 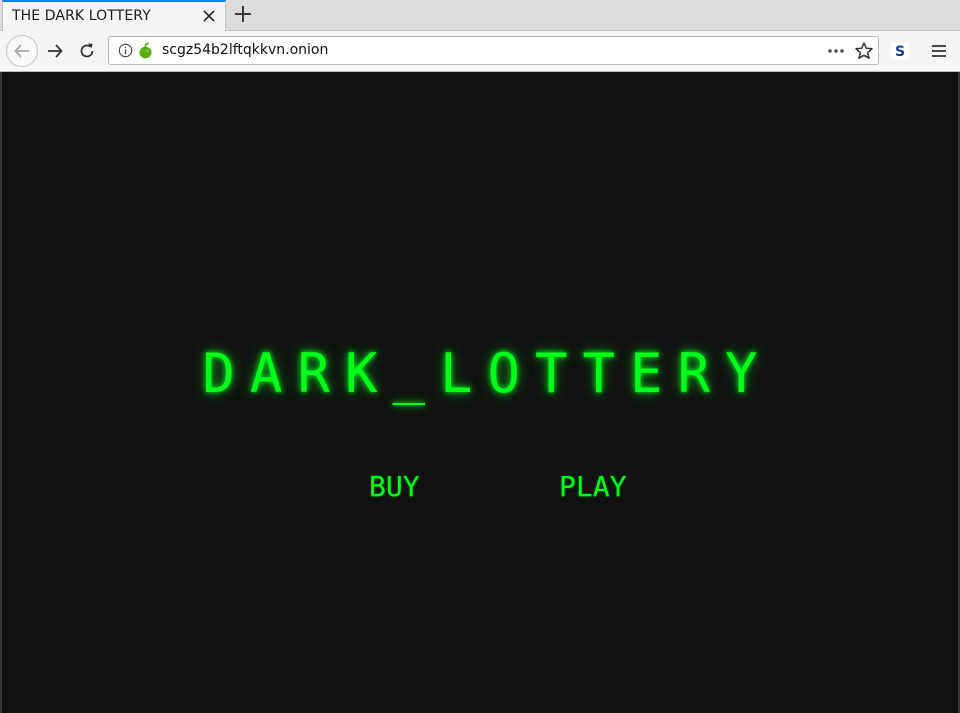 What do you see at coordinates (864, 51) in the screenshot?
I see `star-icon` at bounding box center [864, 51].